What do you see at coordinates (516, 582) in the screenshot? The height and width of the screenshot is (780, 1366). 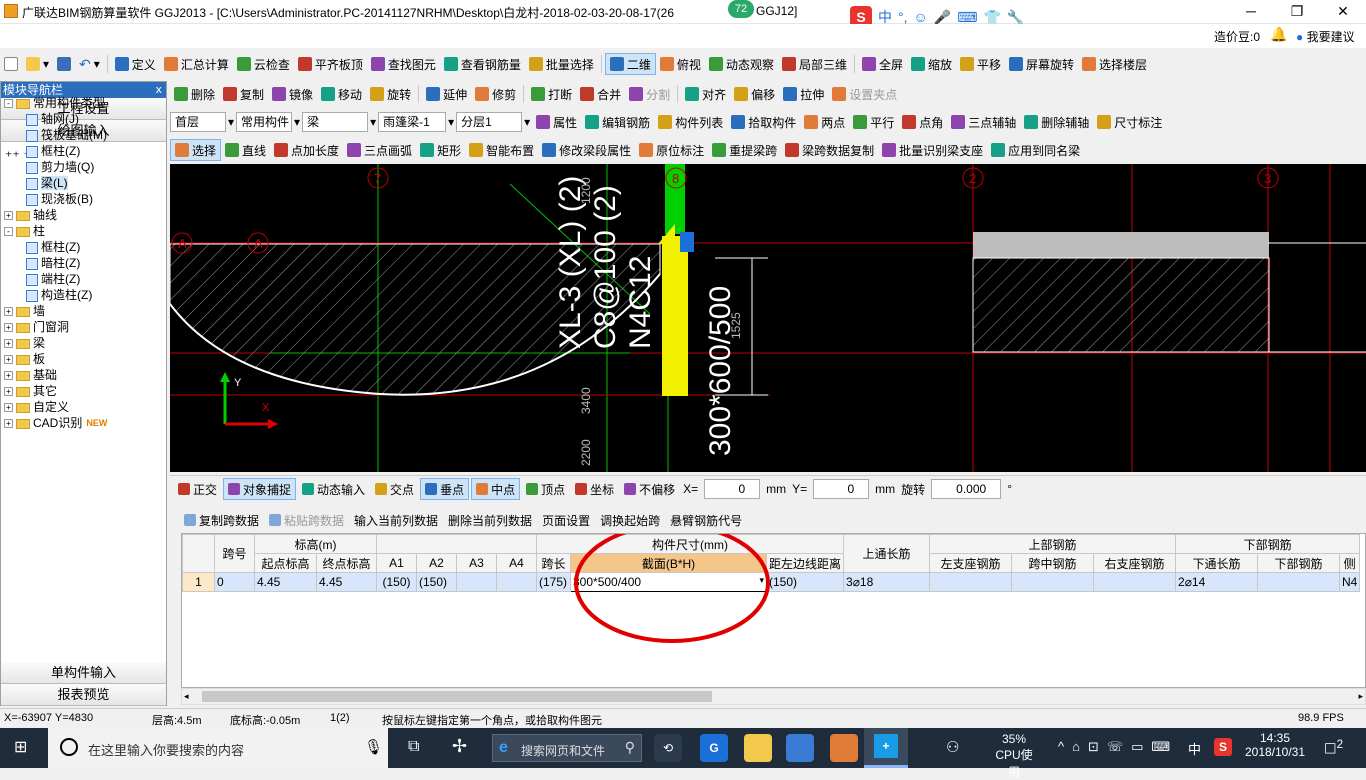 I see `cell-a4` at bounding box center [516, 582].